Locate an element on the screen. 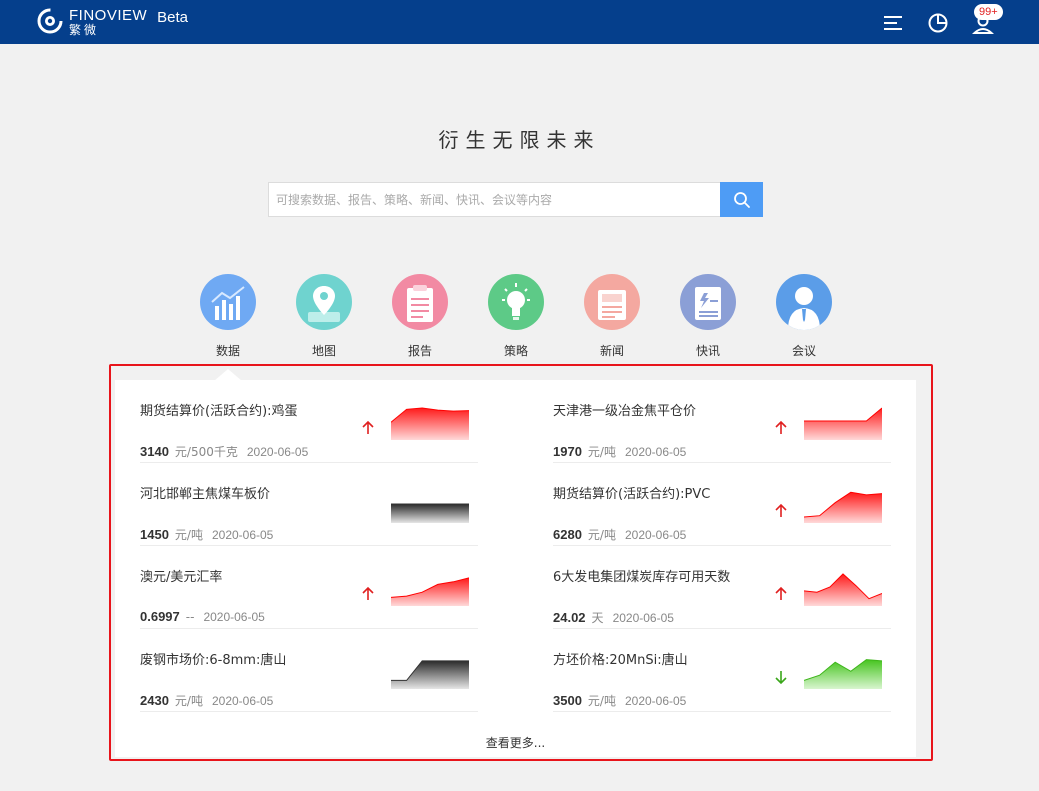 This screenshot has width=1039, height=791. category-label: 新闻 is located at coordinates (611, 351).